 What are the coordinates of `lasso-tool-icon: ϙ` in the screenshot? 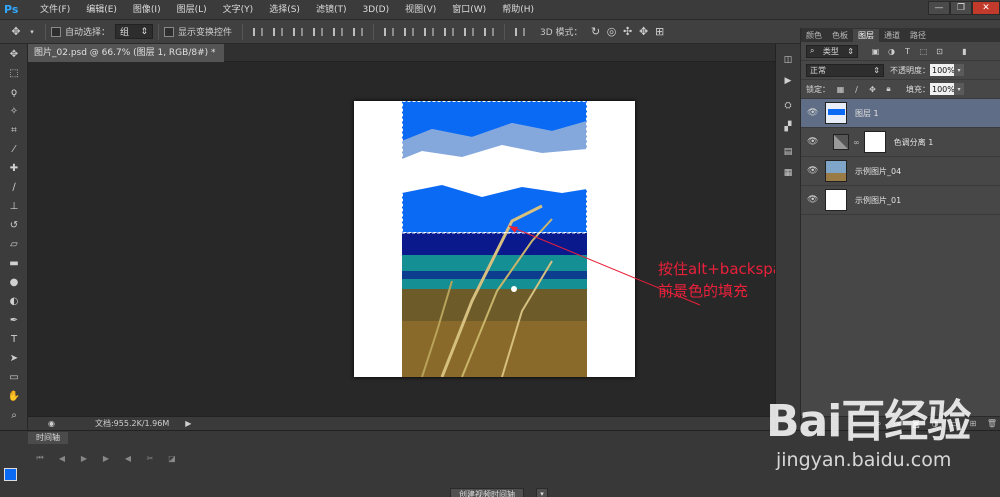 It's located at (14, 92).